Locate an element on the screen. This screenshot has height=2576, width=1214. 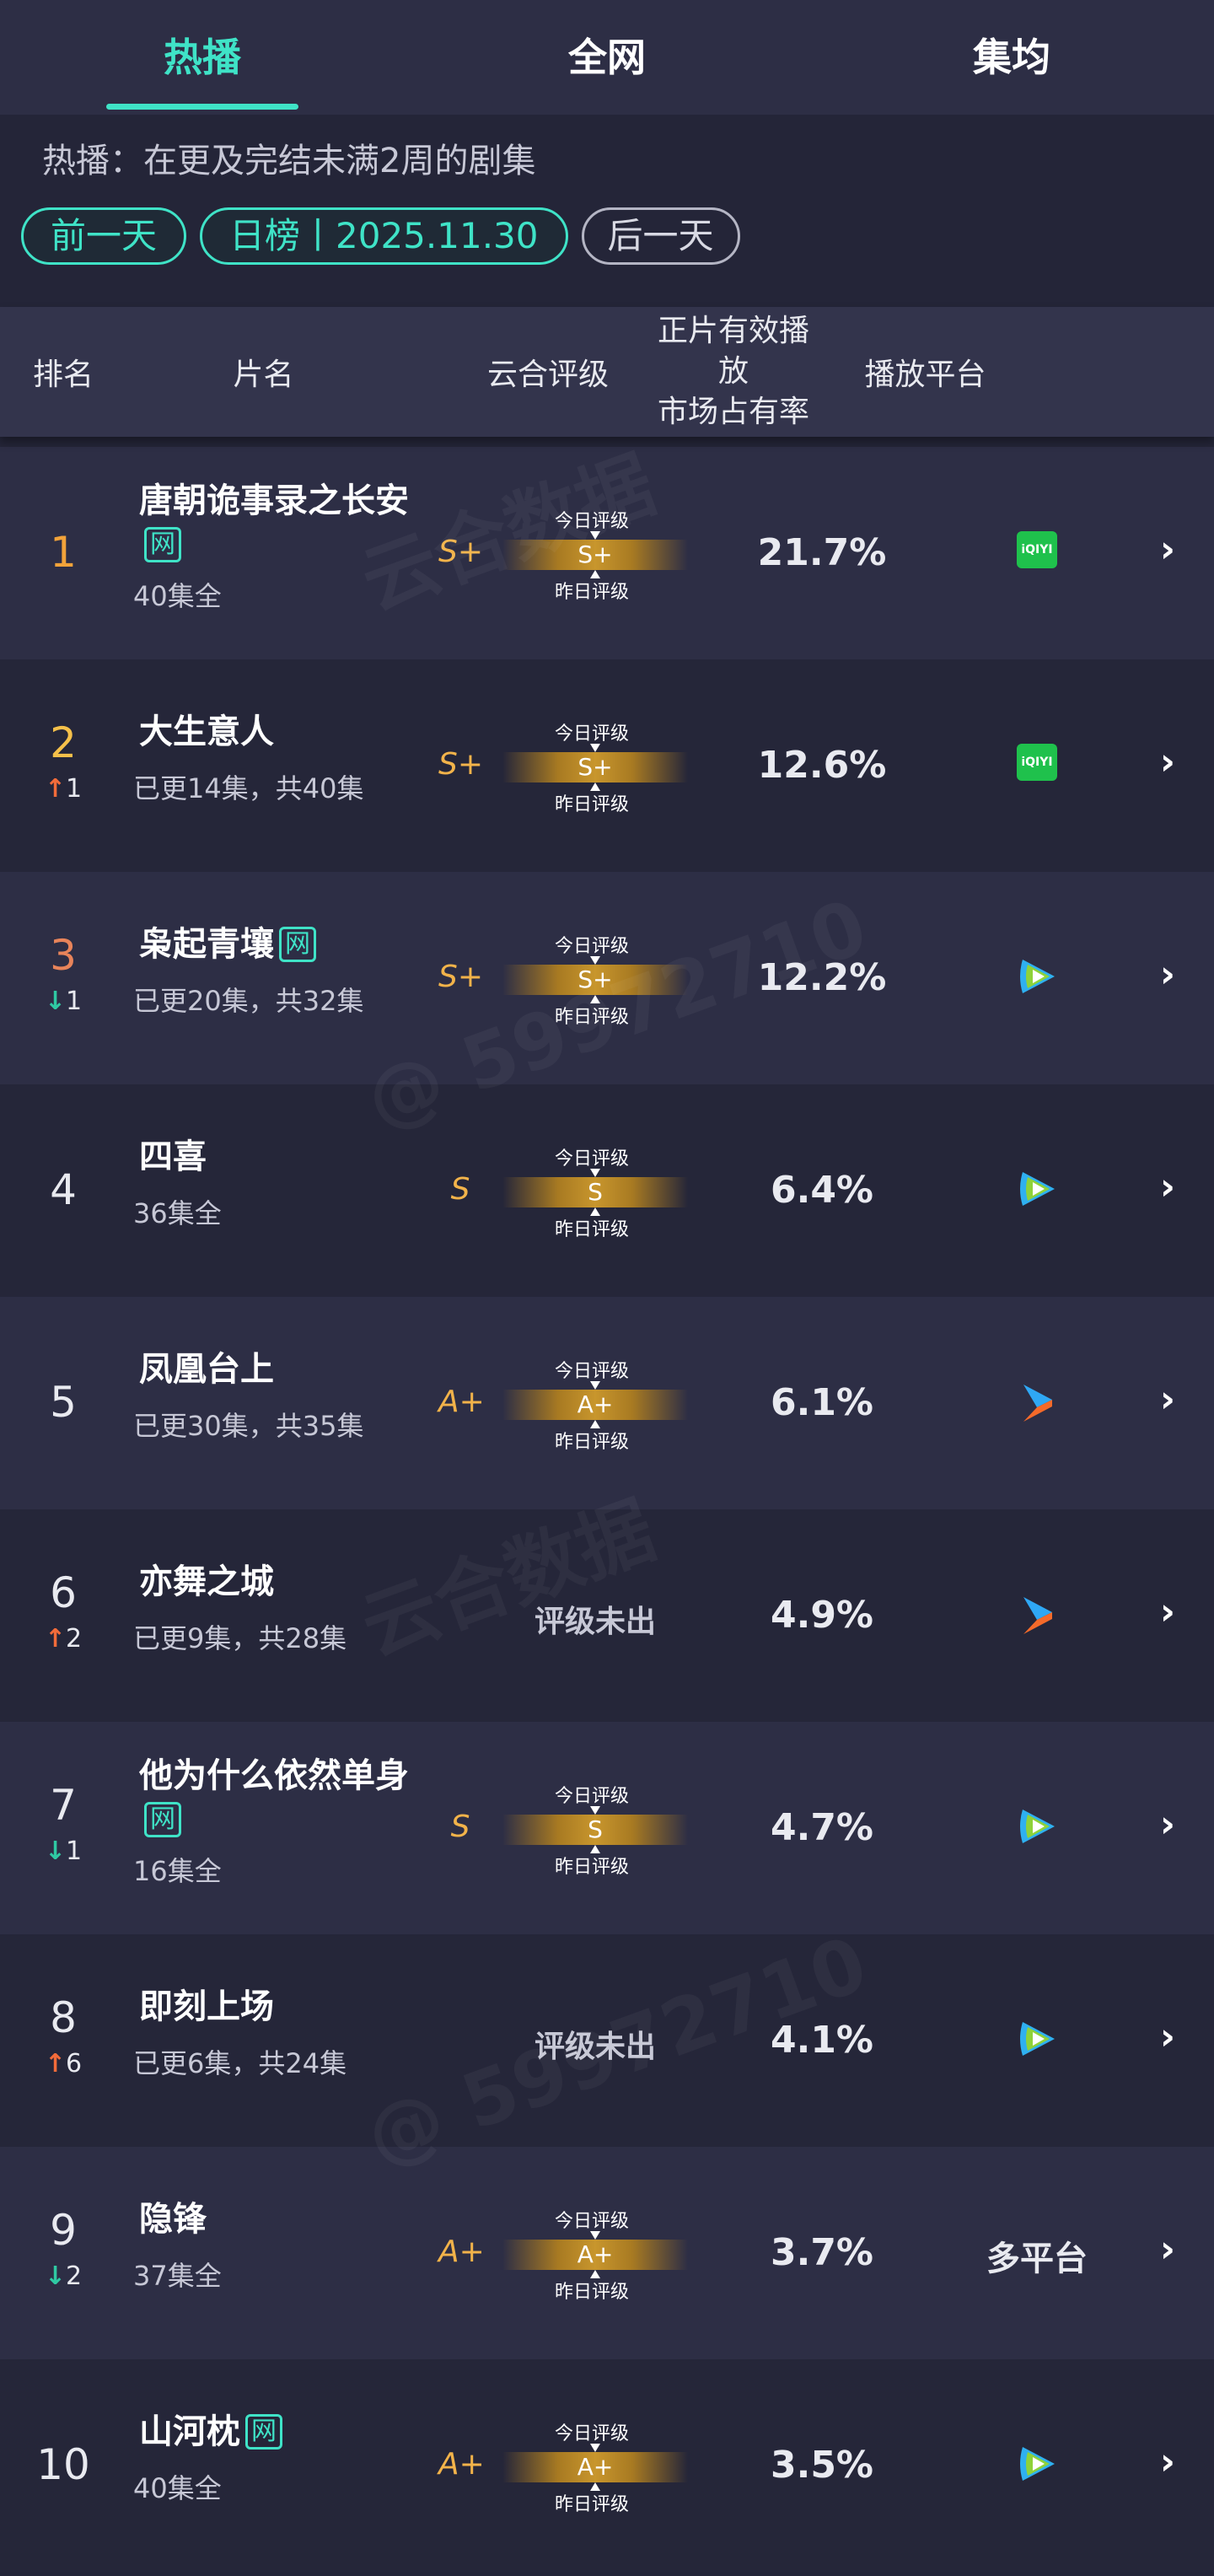
tab-hot: 热播 is located at coordinates (202, 58).